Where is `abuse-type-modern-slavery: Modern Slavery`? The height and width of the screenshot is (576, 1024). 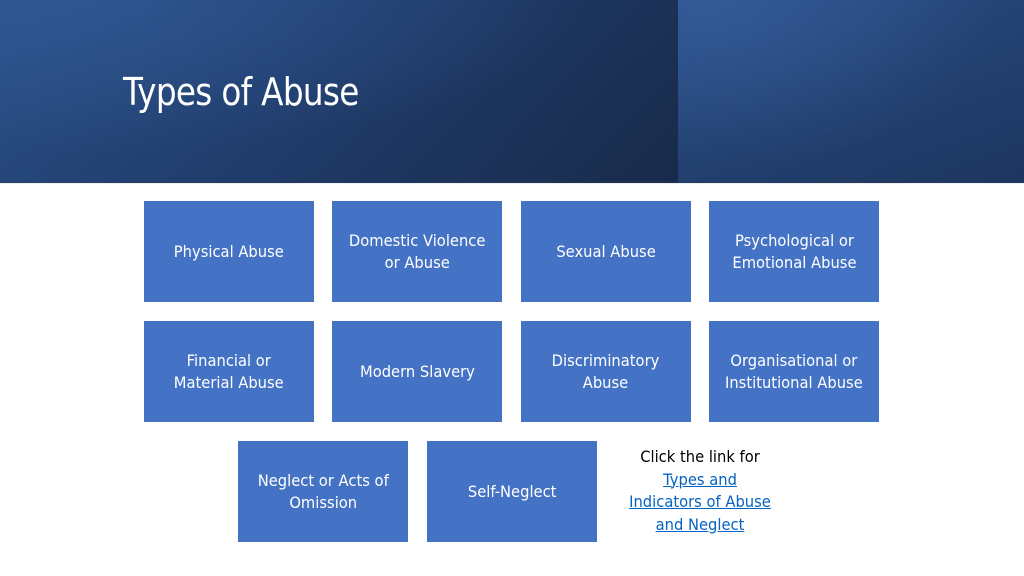 abuse-type-modern-slavery: Modern Slavery is located at coordinates (417, 371).